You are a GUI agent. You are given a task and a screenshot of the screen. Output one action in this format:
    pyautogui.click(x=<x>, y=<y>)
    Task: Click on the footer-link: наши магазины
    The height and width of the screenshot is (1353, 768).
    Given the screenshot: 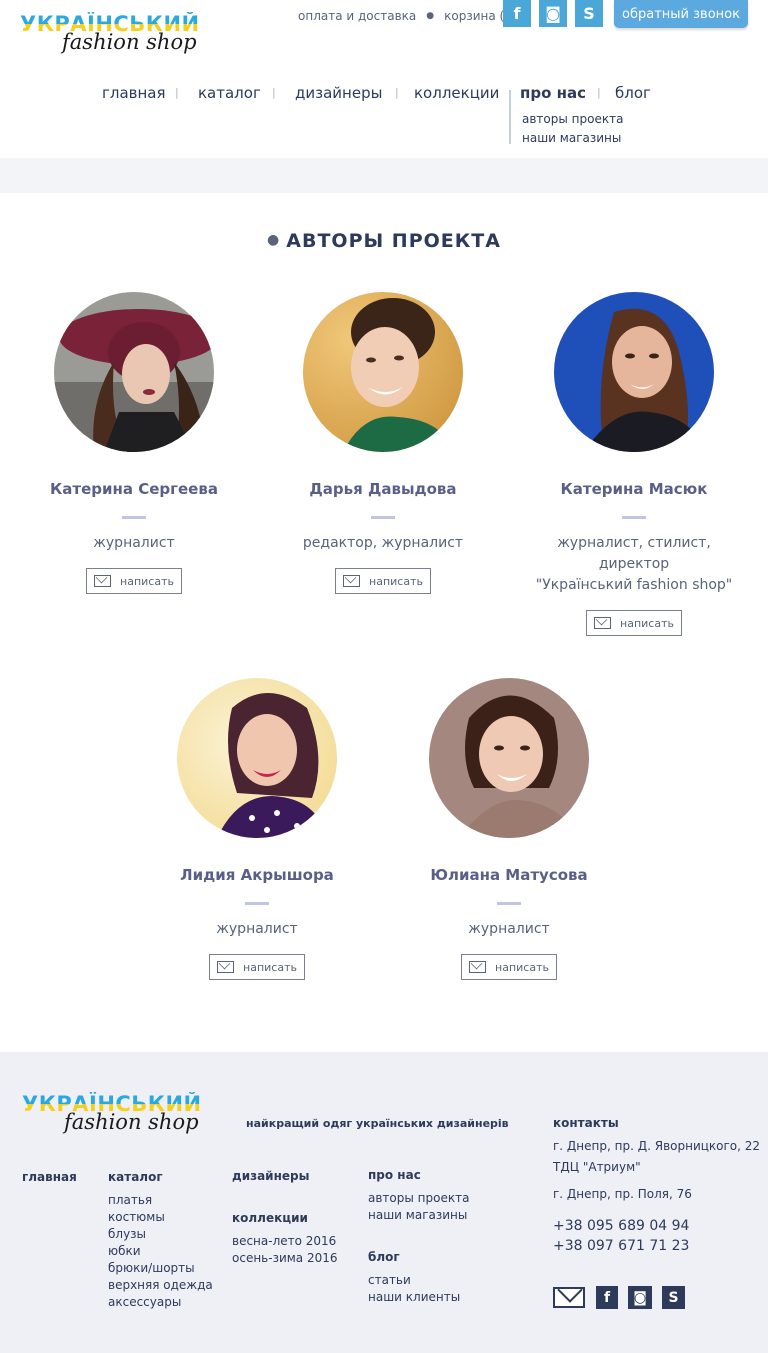 What is the action you would take?
    pyautogui.click(x=418, y=1215)
    